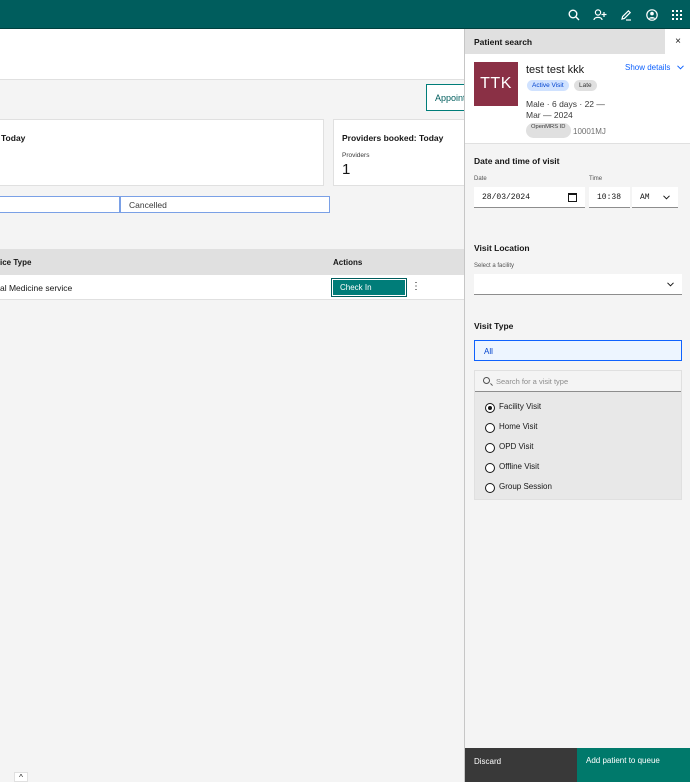 This screenshot has height=782, width=690. I want to click on card-title: Today, so click(13, 138).